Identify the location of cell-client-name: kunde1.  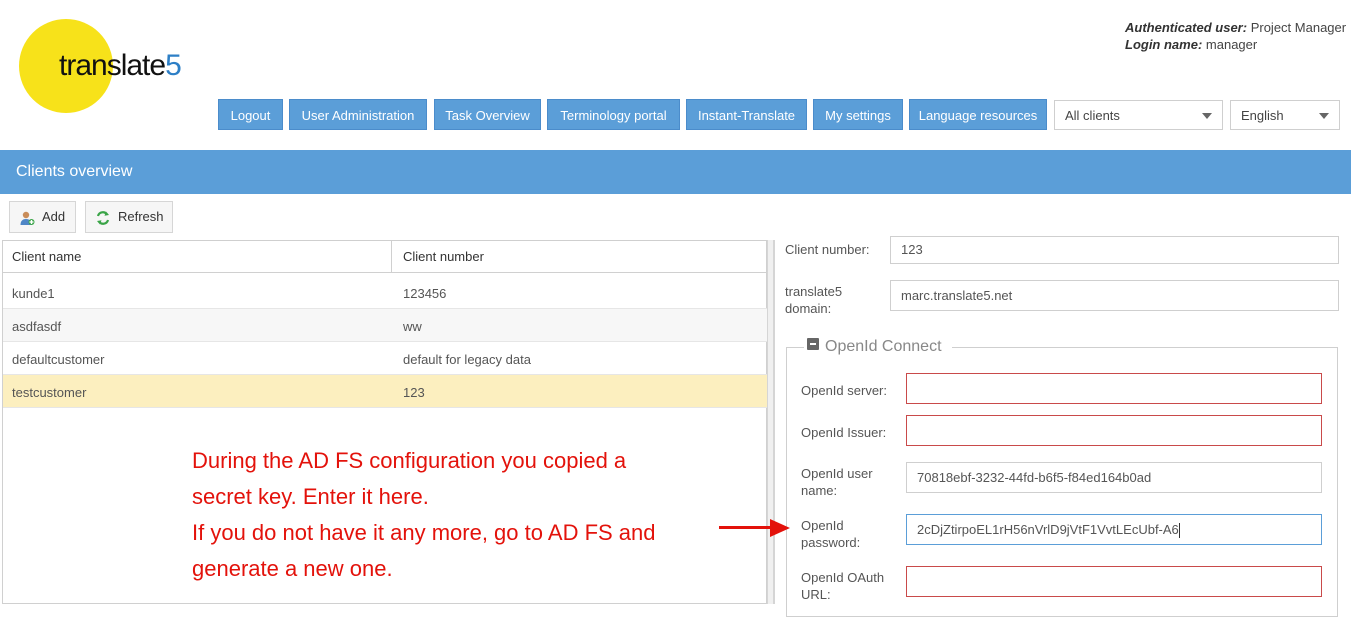
(33, 293).